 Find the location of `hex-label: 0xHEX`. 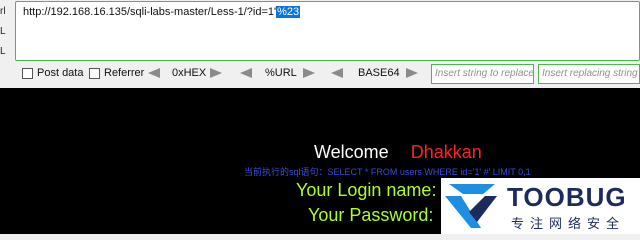

hex-label: 0xHEX is located at coordinates (189, 73).